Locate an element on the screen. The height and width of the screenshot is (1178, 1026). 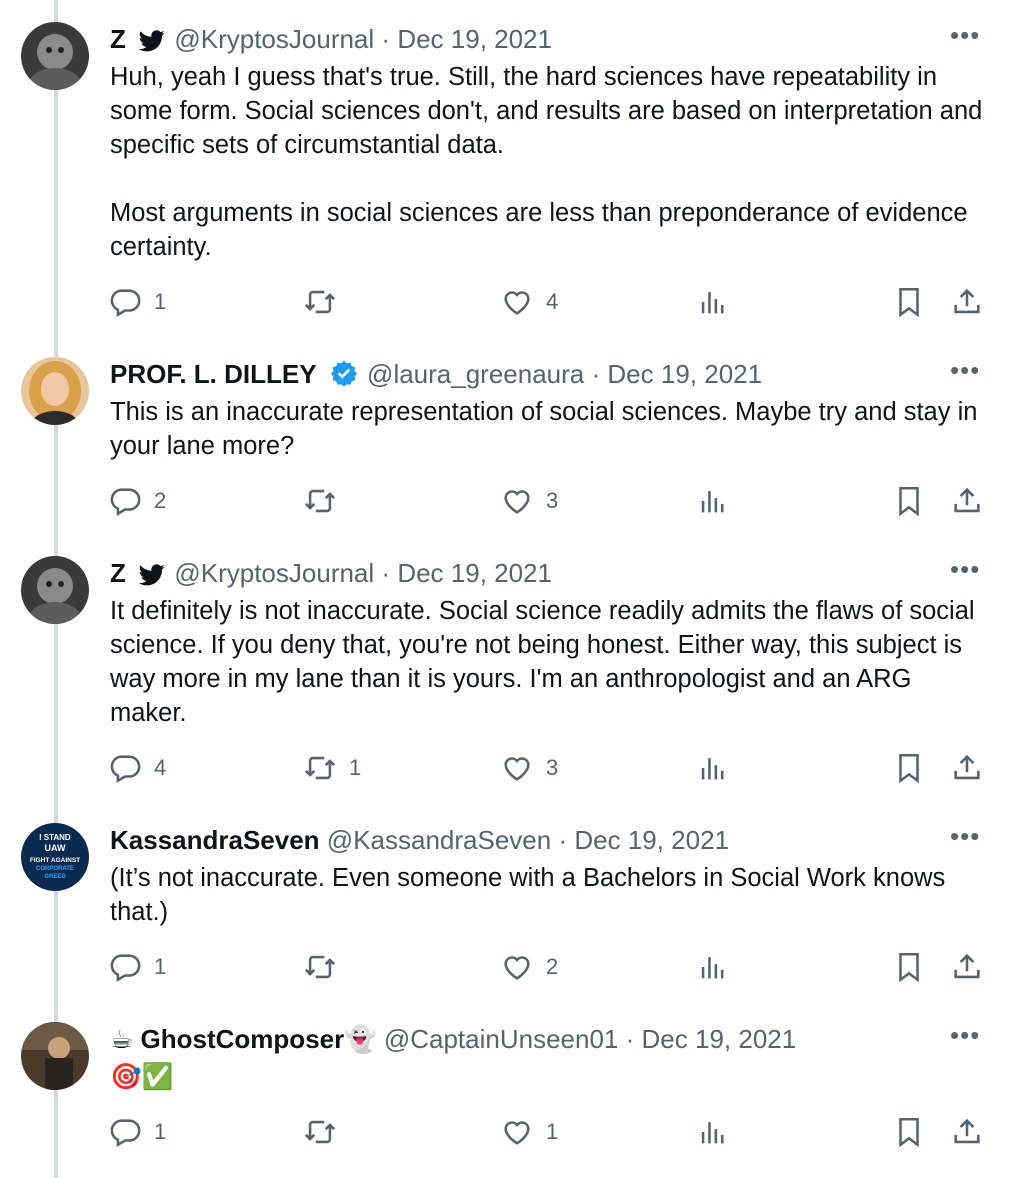
display-name: PROF. L. DILLEY is located at coordinates (213, 374).